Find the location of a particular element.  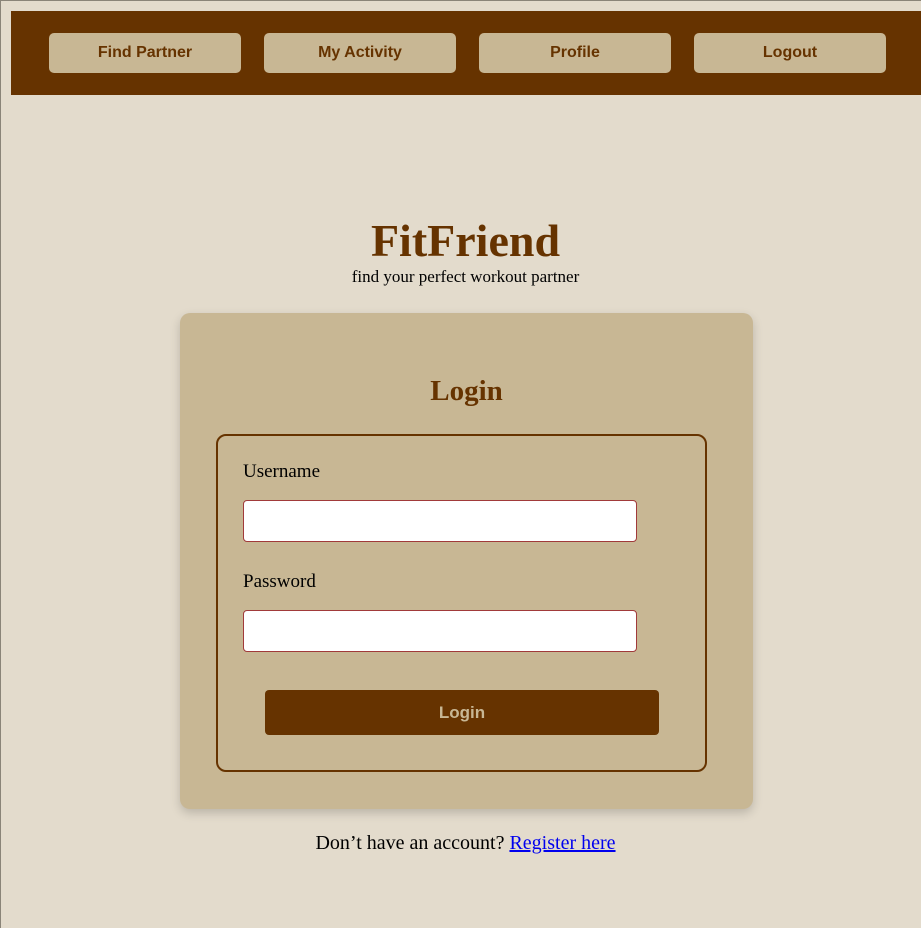

nav-logout-button: Logout is located at coordinates (790, 53).